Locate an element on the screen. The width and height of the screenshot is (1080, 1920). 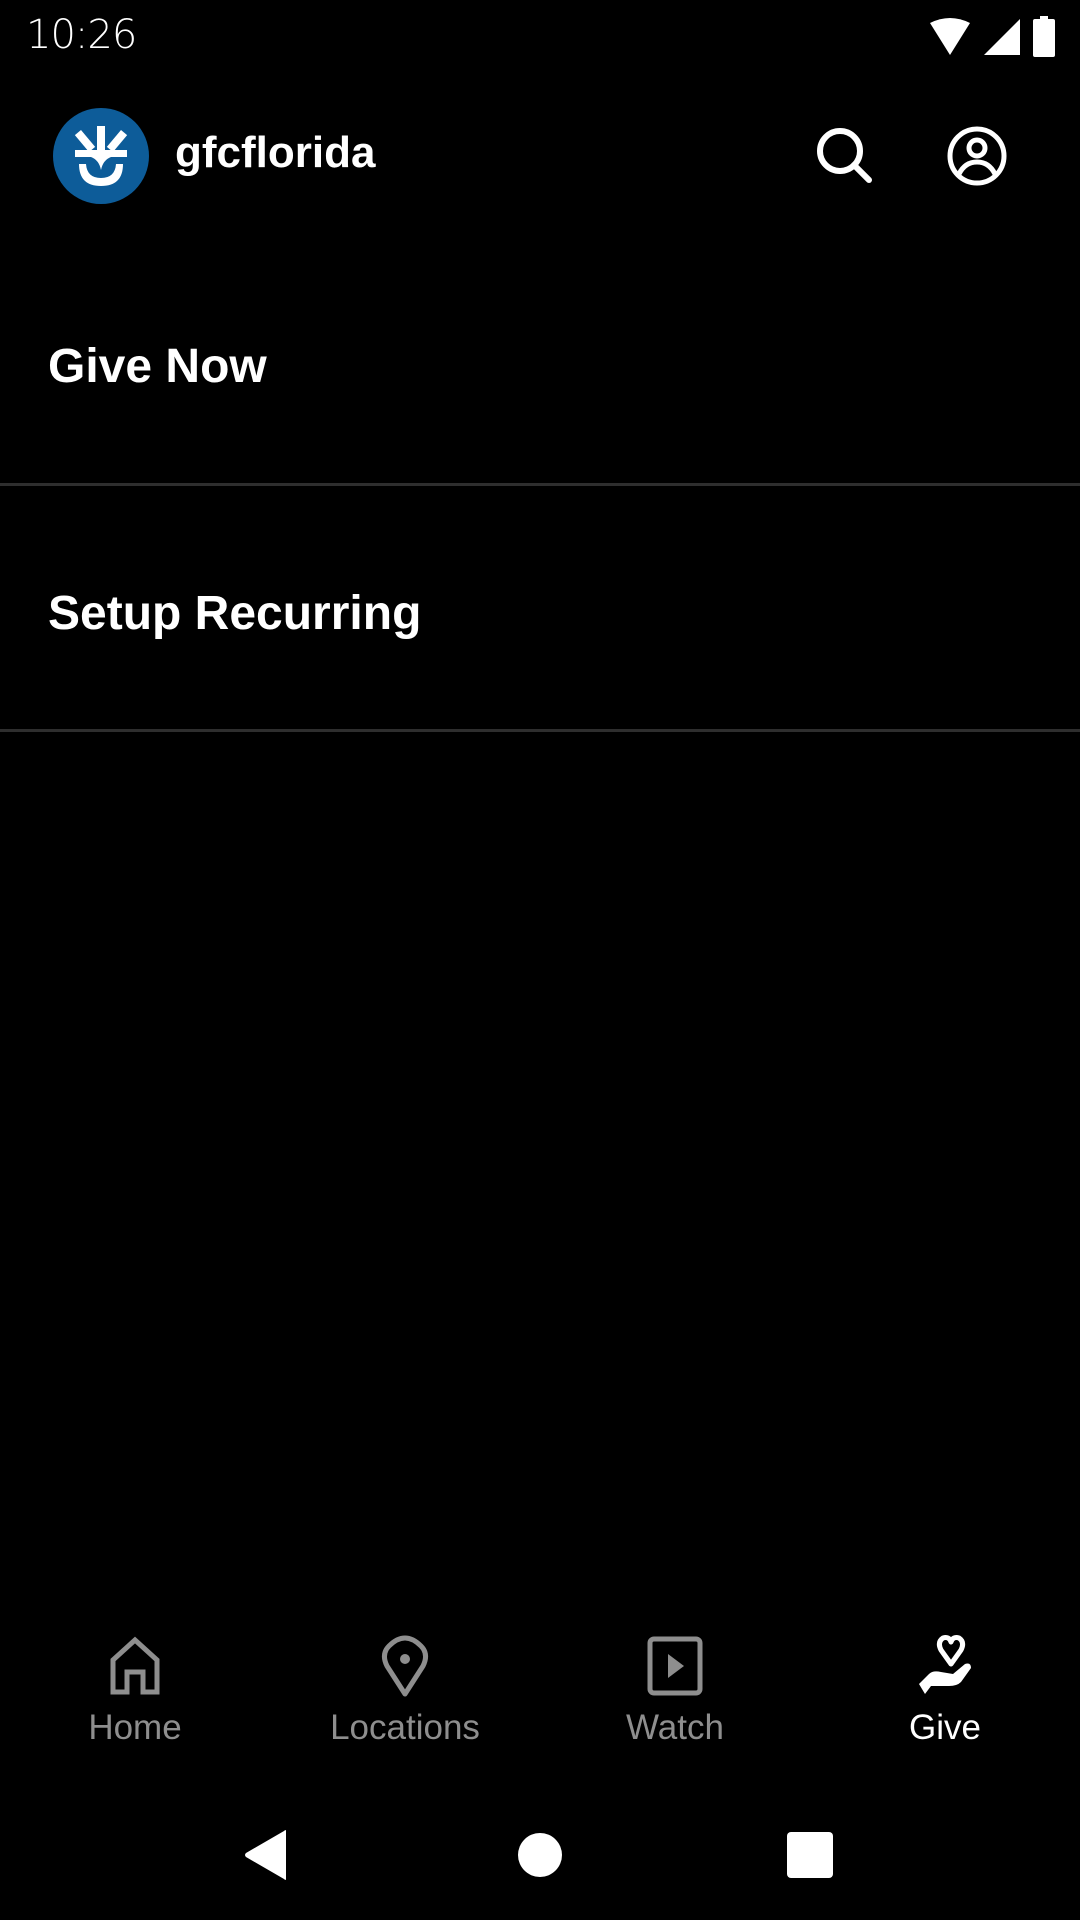
gfc-logo is located at coordinates (101, 156).